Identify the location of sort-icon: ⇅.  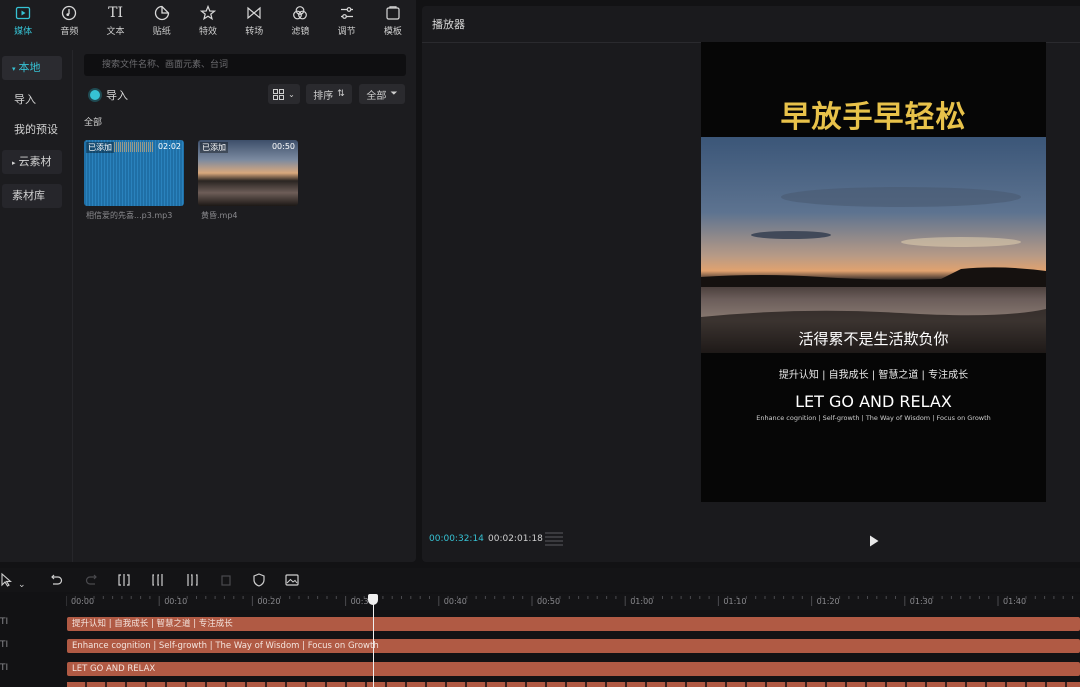
(341, 94).